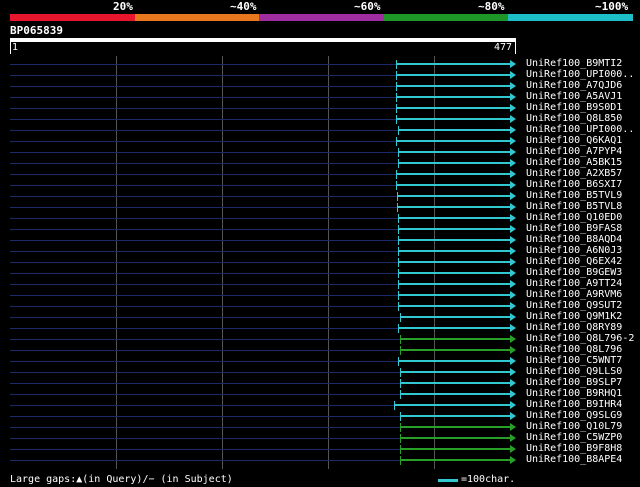  What do you see at coordinates (10, 48) in the screenshot?
I see `ruler-start-tick` at bounding box center [10, 48].